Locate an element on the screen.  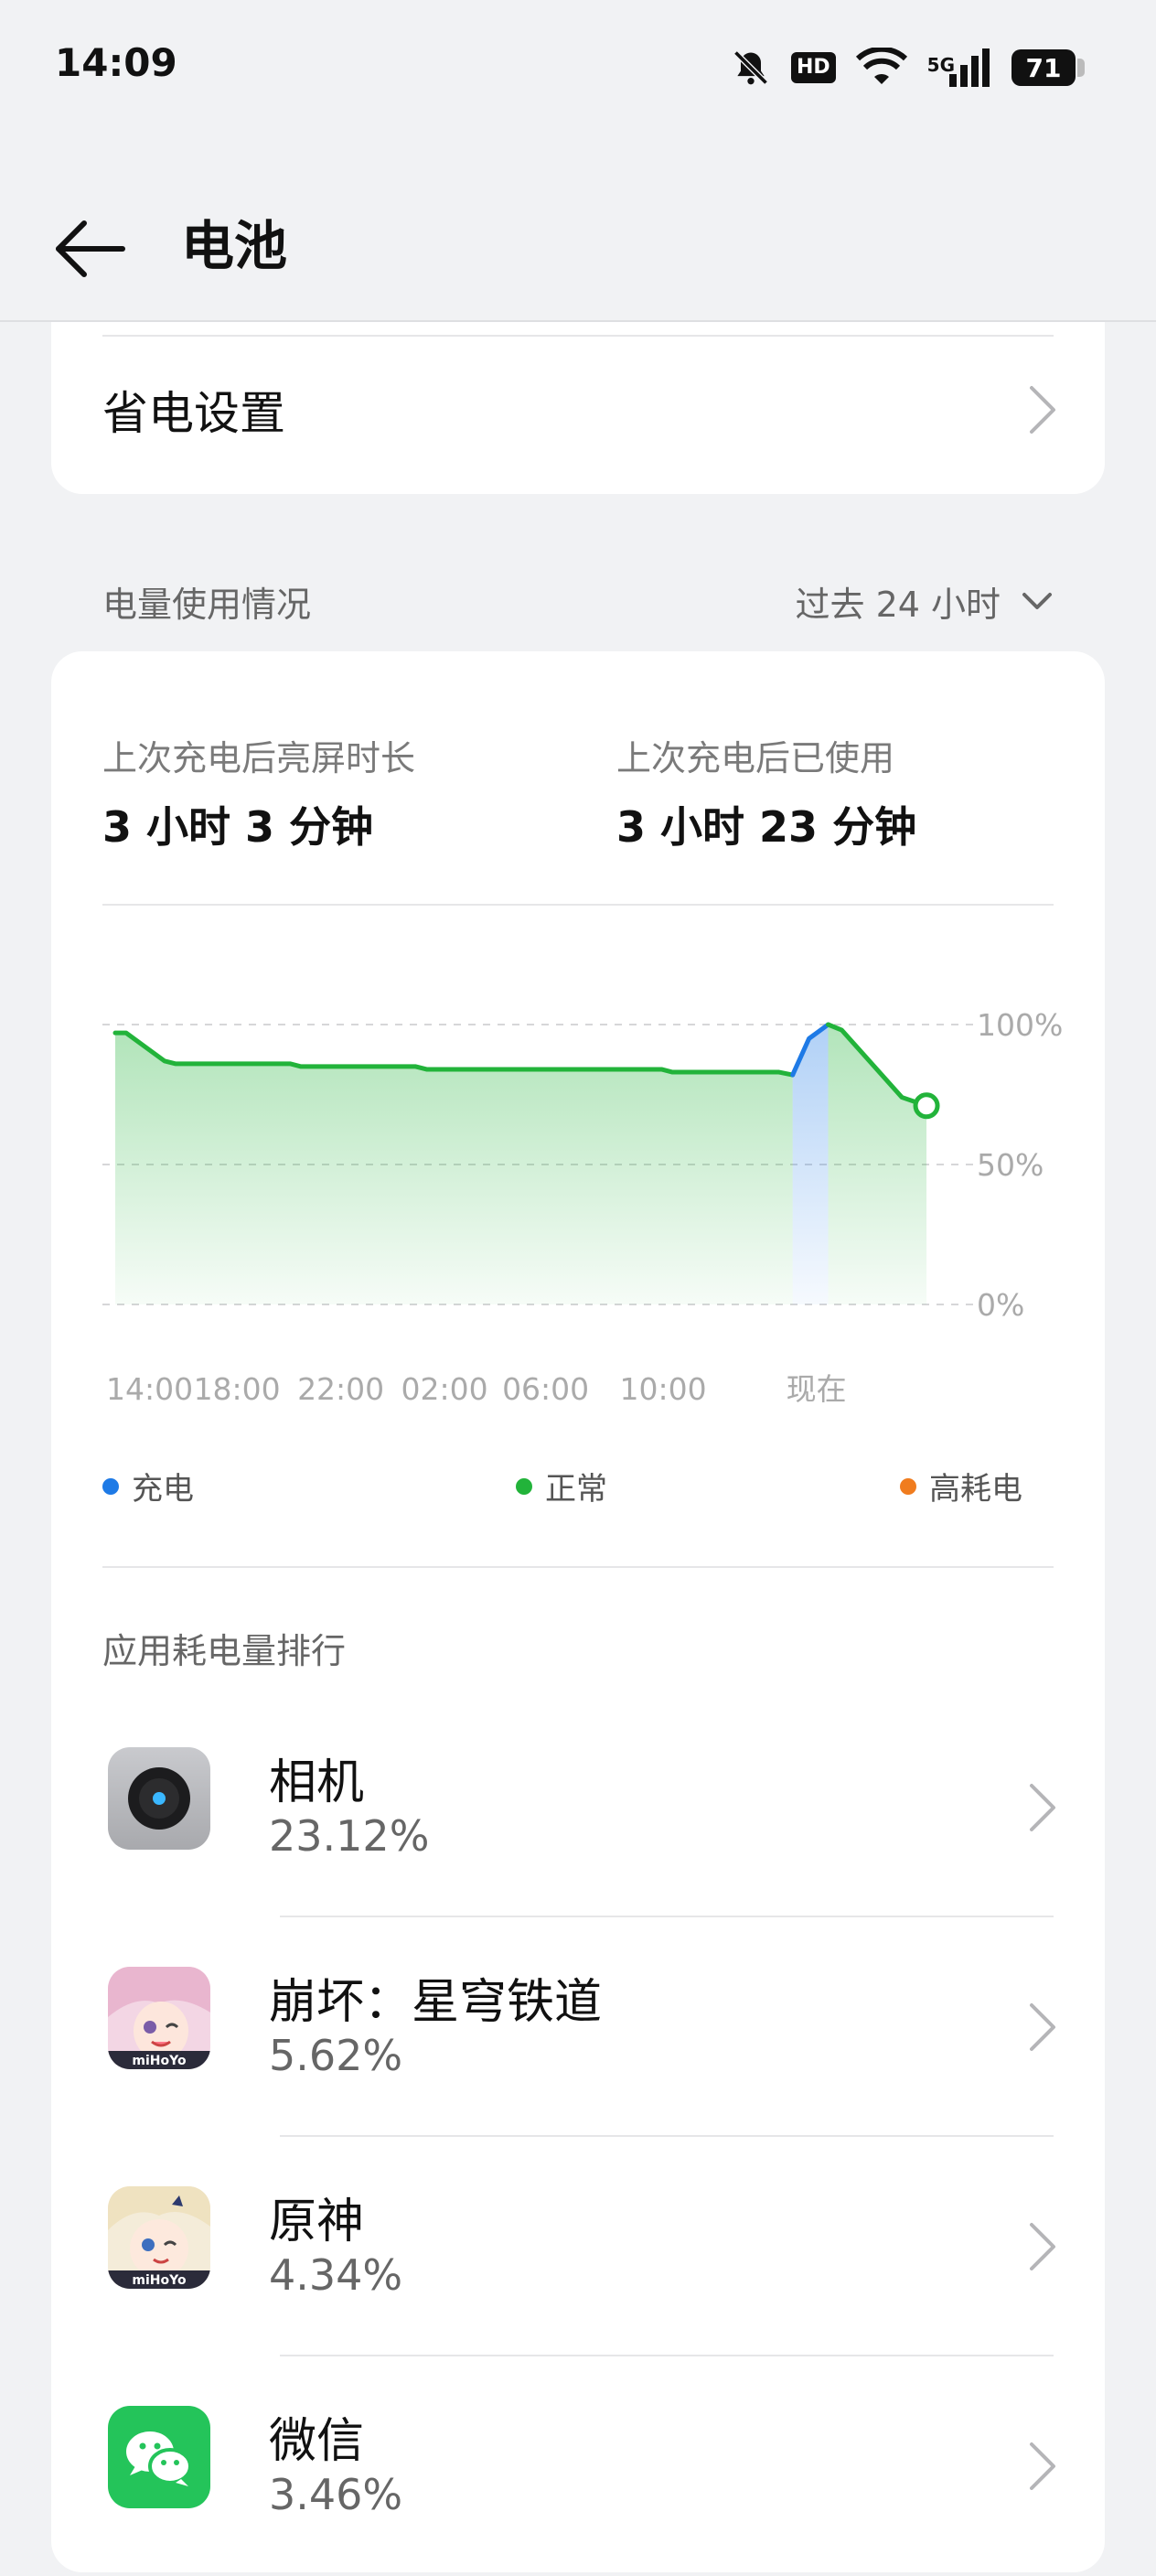
app-name: 微信 is located at coordinates (317, 2441).